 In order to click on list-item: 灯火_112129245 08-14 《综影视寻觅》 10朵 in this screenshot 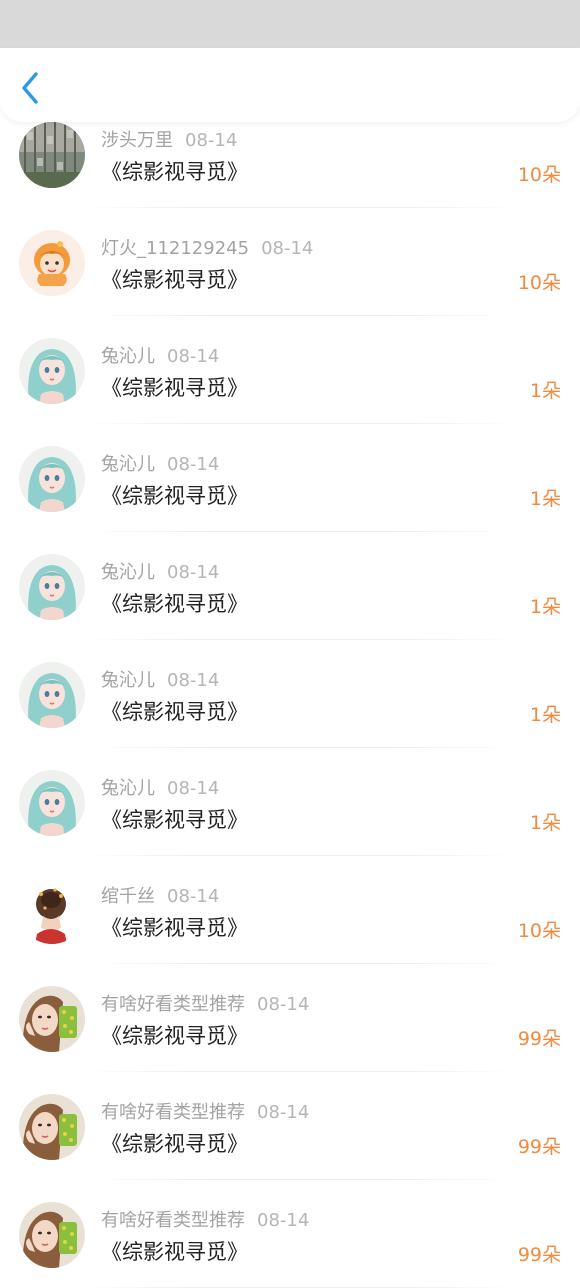, I will do `click(290, 262)`.